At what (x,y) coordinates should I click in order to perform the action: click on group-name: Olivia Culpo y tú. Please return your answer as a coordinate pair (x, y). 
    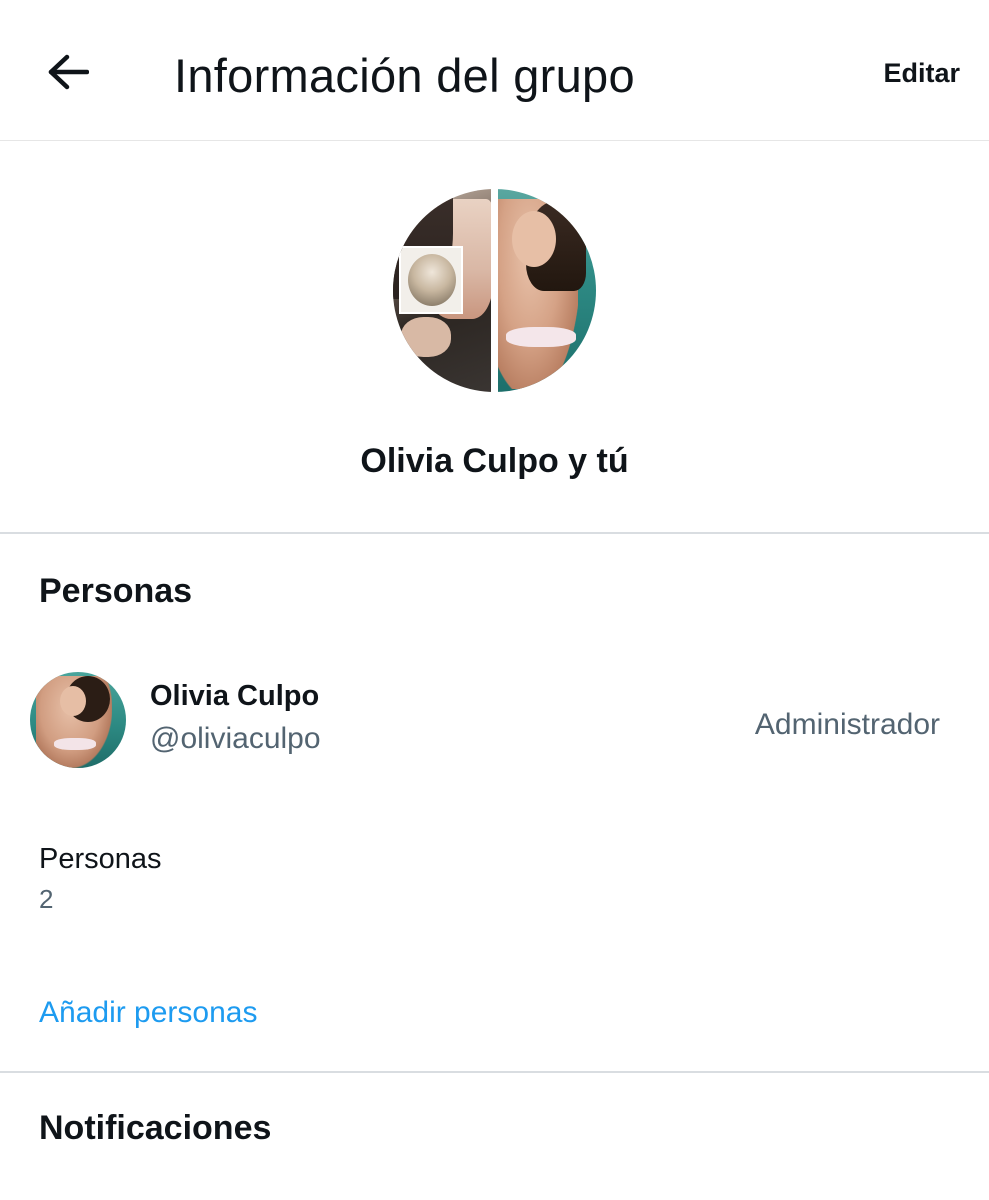
    Looking at the image, I should click on (494, 461).